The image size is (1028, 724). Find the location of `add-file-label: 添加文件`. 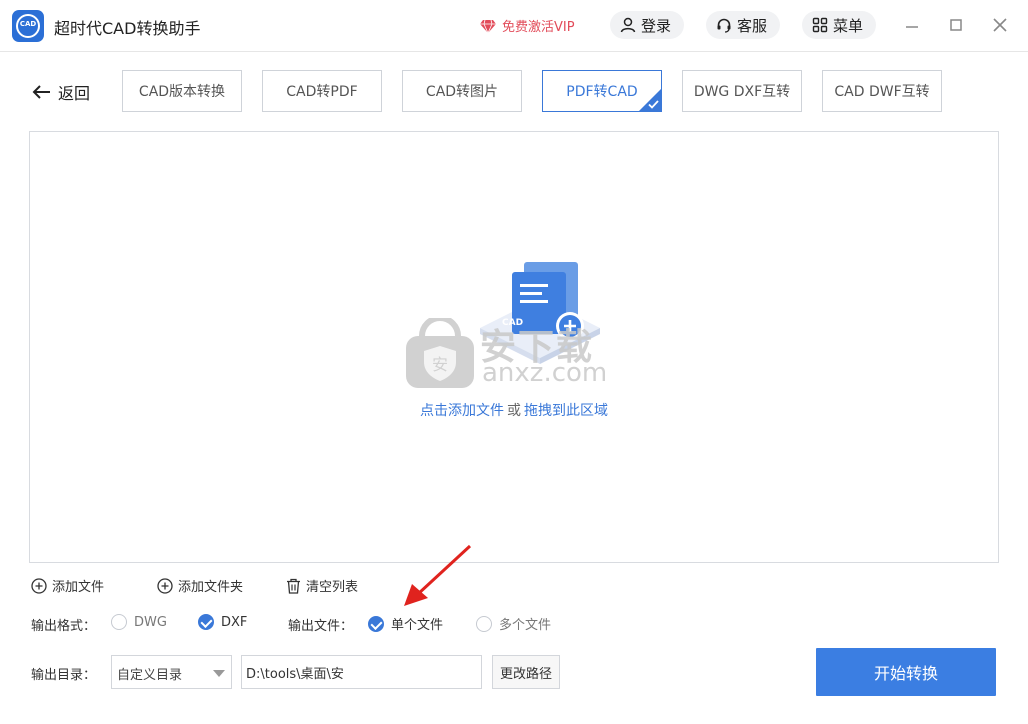

add-file-label: 添加文件 is located at coordinates (78, 587).